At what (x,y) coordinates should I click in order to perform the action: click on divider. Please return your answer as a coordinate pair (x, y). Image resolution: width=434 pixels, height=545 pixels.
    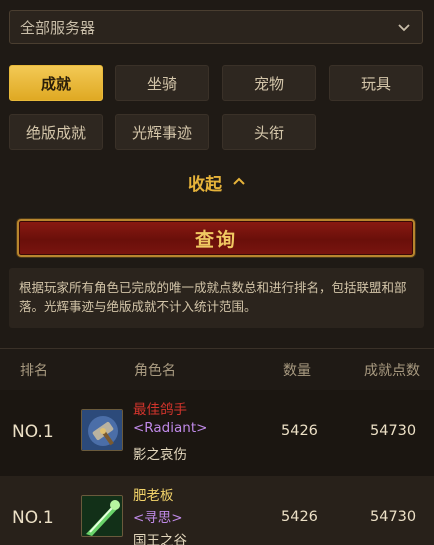
    Looking at the image, I should click on (217, 348).